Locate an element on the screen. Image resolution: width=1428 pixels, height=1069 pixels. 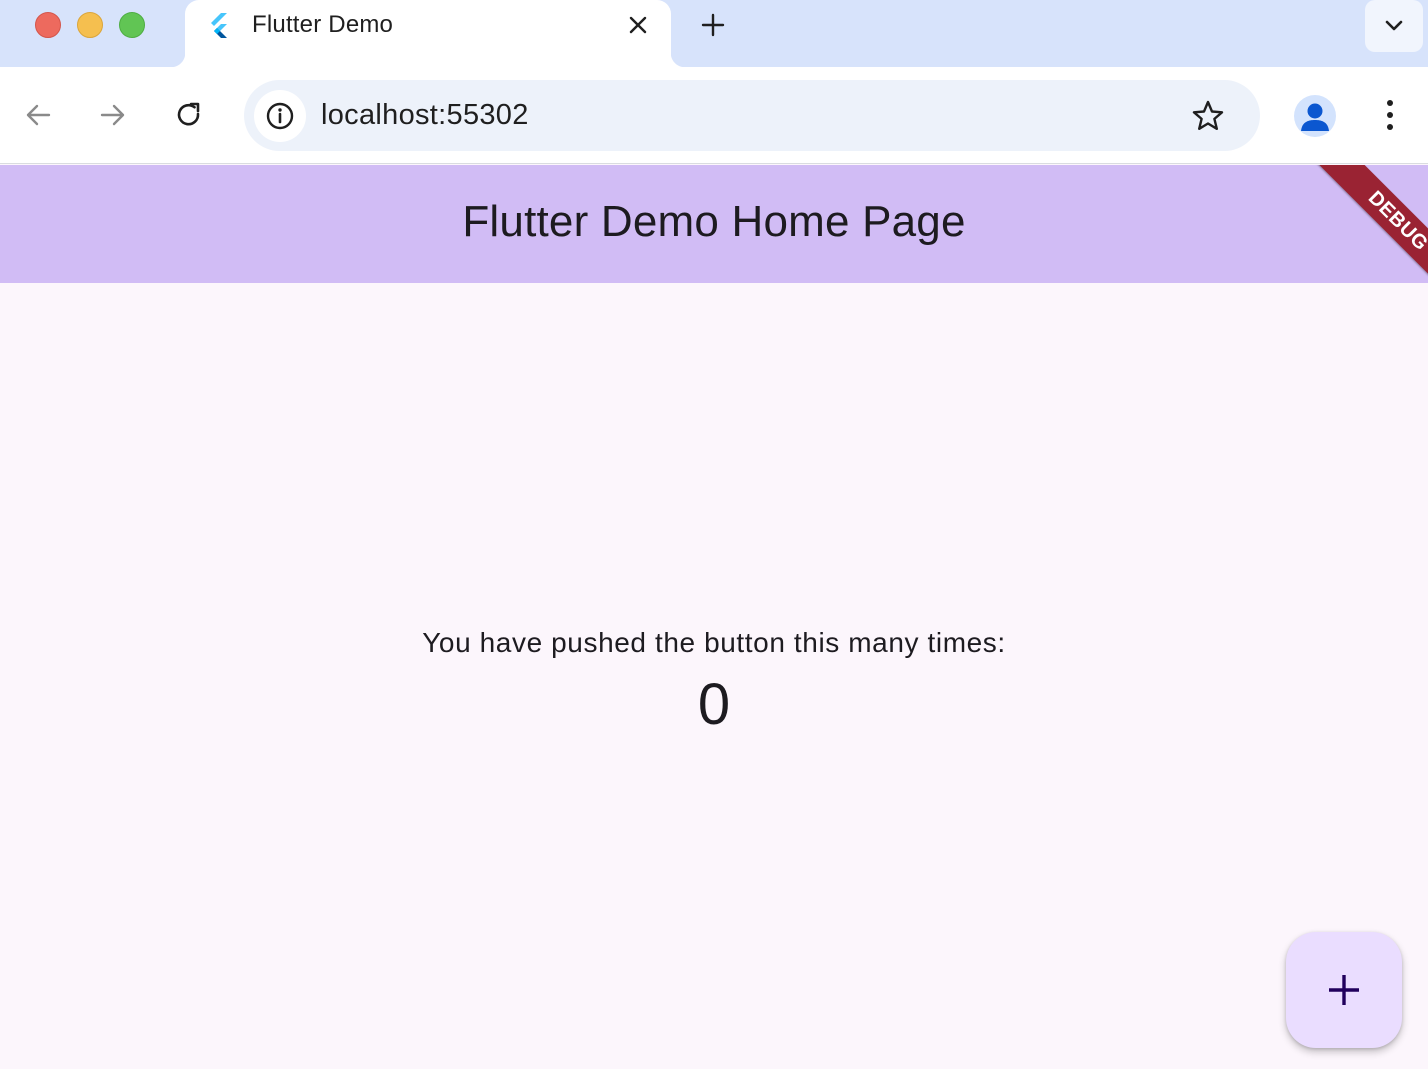
browser-menu-button is located at coordinates (1390, 115).